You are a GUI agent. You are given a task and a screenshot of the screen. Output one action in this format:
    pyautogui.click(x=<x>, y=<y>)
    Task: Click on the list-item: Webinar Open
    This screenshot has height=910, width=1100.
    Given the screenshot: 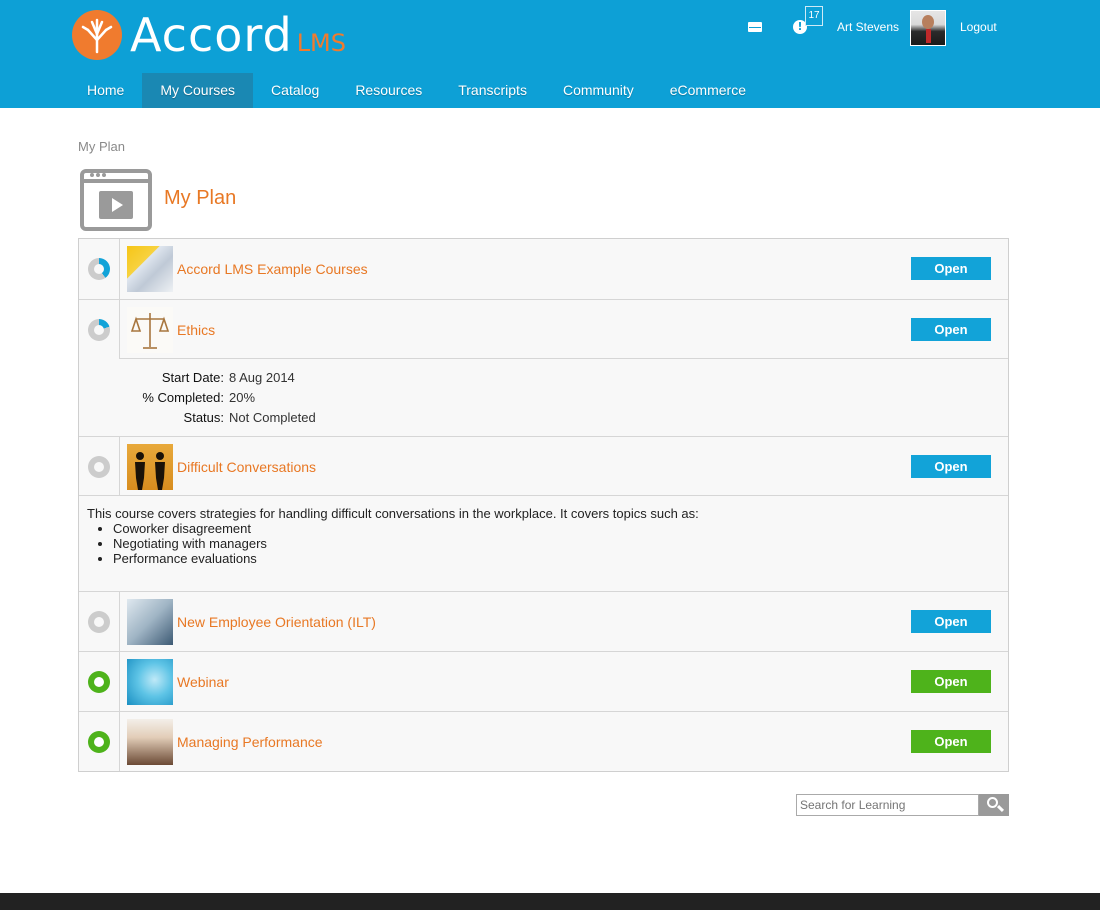 What is the action you would take?
    pyautogui.click(x=543, y=681)
    